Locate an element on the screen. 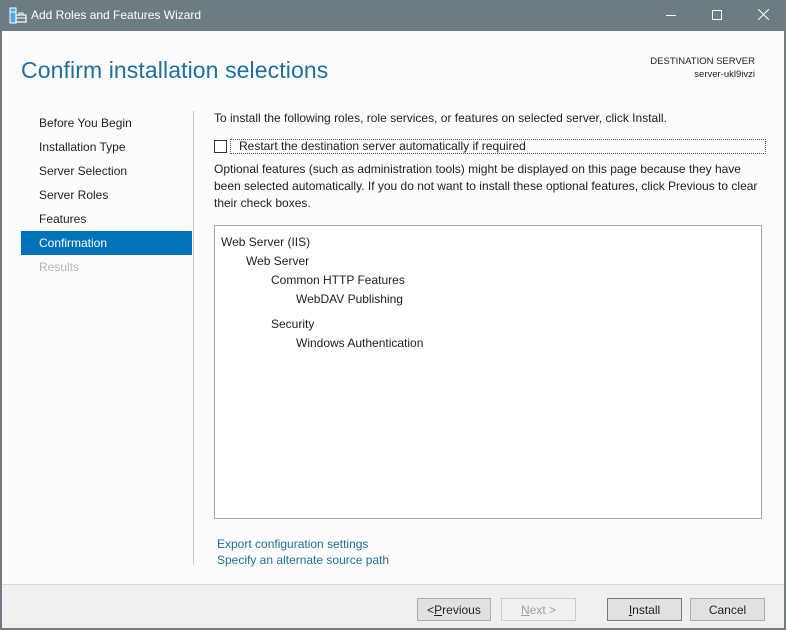  maximize-icon is located at coordinates (717, 16).